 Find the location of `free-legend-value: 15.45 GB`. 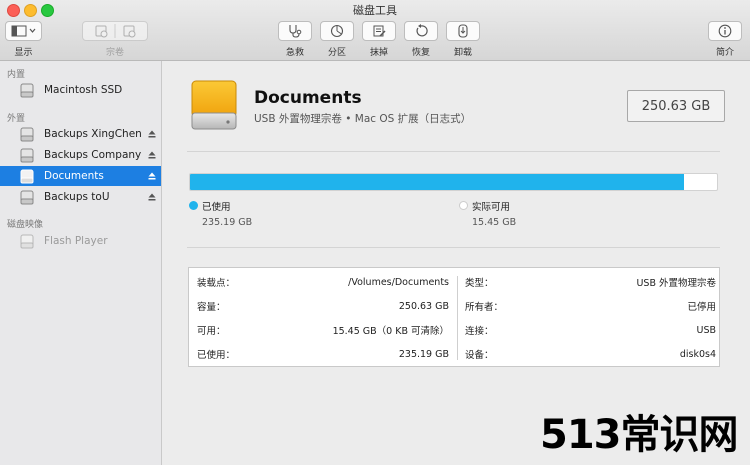

free-legend-value: 15.45 GB is located at coordinates (494, 222).